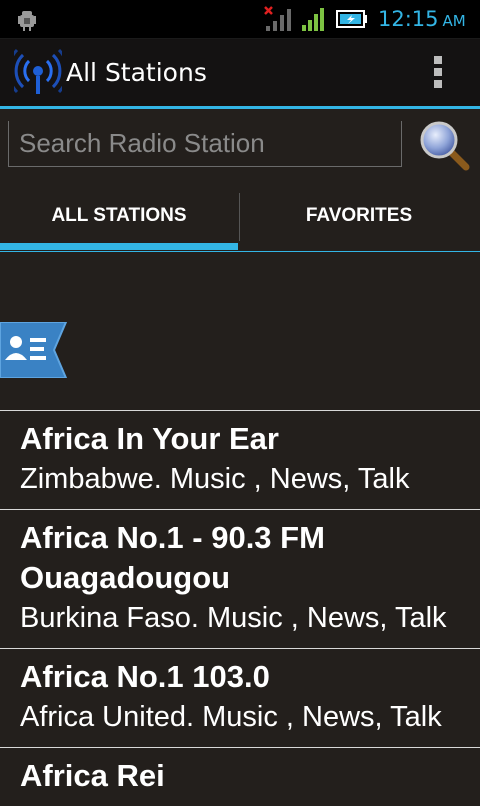 This screenshot has height=806, width=480. Describe the element at coordinates (313, 19) in the screenshot. I see `wifi-signal-icon` at that location.